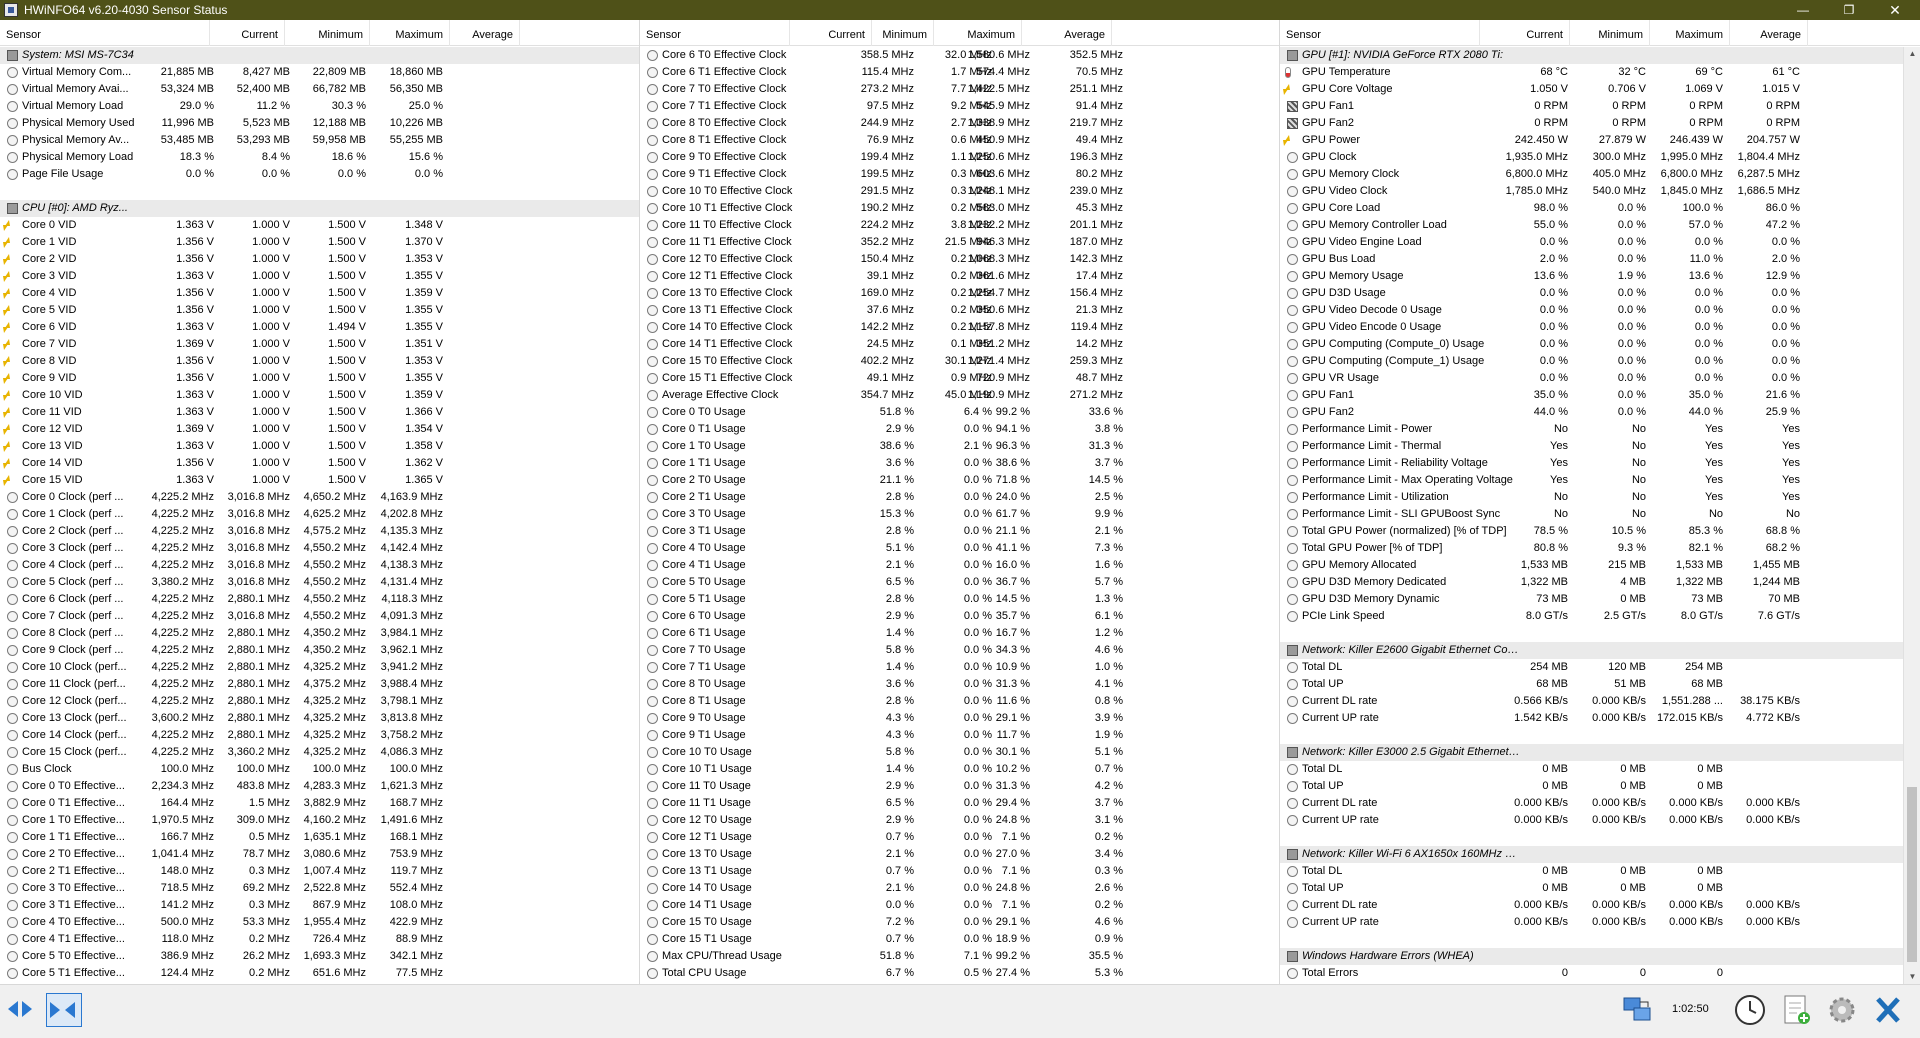 This screenshot has height=1038, width=1920. Describe the element at coordinates (959, 888) in the screenshot. I see `sensor-row: Core 14 T0 Usage 2.1 % 0.0 % 24.8 % 2.6 %` at that location.